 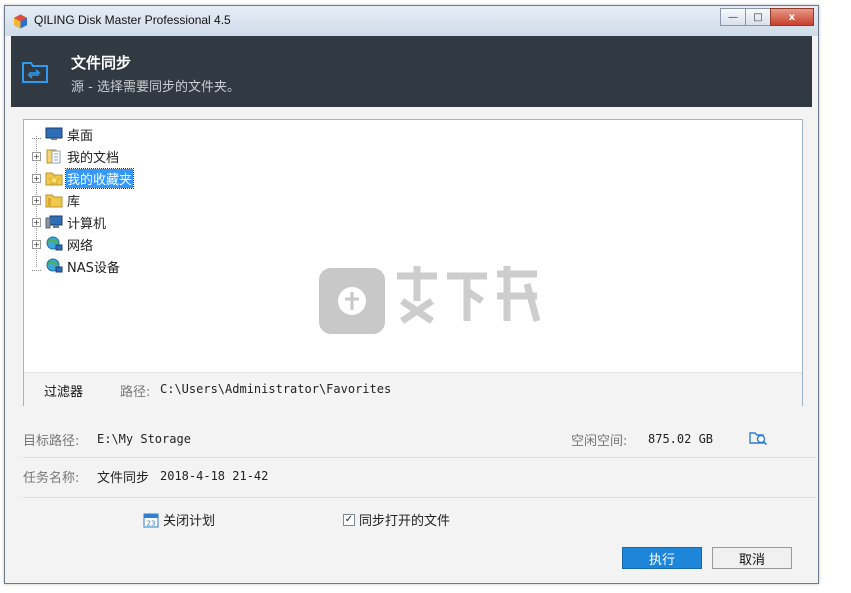 I want to click on tree-item-label: NAS设备, so click(x=93, y=268).